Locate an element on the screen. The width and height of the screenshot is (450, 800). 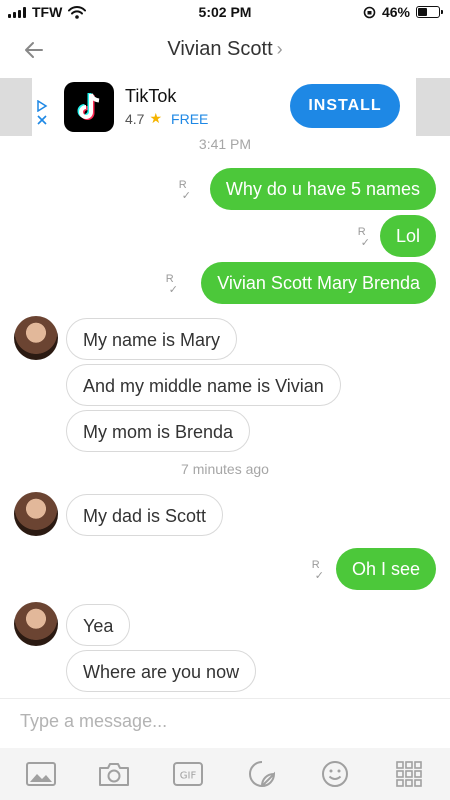
status-bar: TFW 5:02 PM 46% is located at coordinates (225, 12).